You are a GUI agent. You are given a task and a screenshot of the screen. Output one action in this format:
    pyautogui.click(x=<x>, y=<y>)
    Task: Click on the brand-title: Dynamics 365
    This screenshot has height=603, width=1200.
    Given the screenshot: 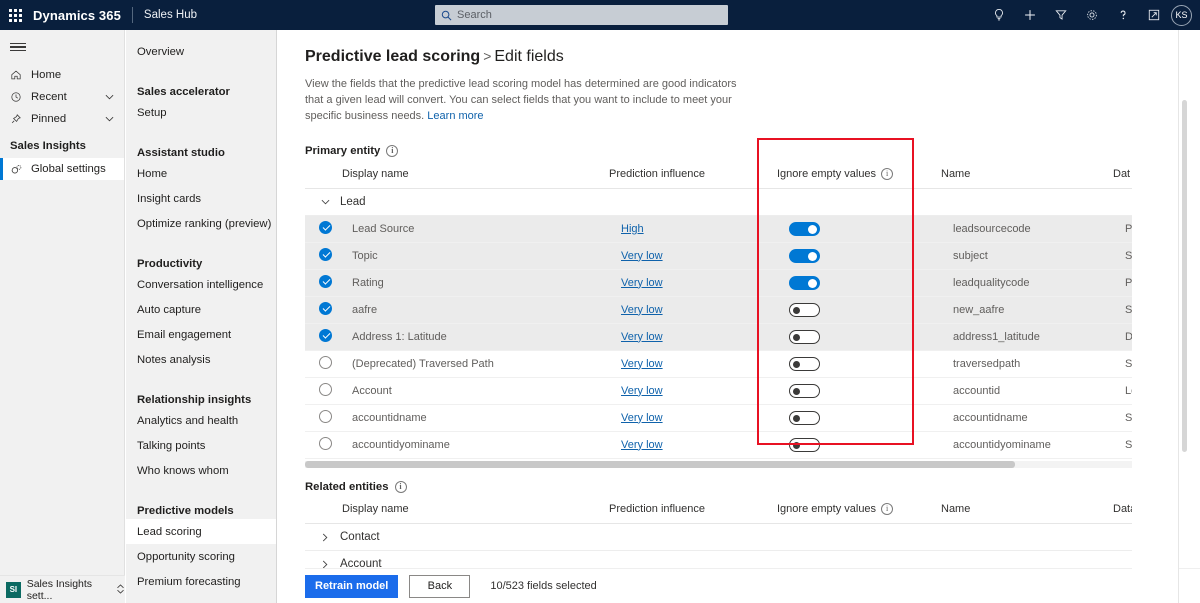 What is the action you would take?
    pyautogui.click(x=75, y=15)
    